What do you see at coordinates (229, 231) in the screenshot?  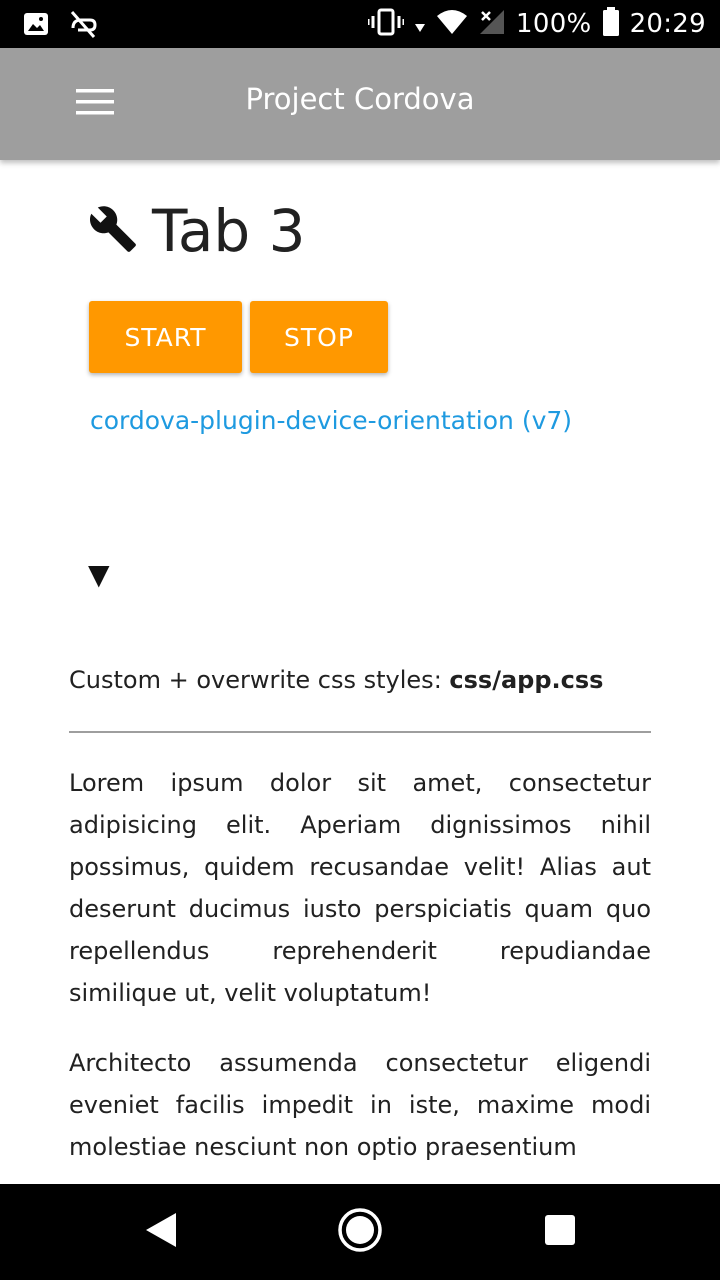 I see `tab-title: Tab 3` at bounding box center [229, 231].